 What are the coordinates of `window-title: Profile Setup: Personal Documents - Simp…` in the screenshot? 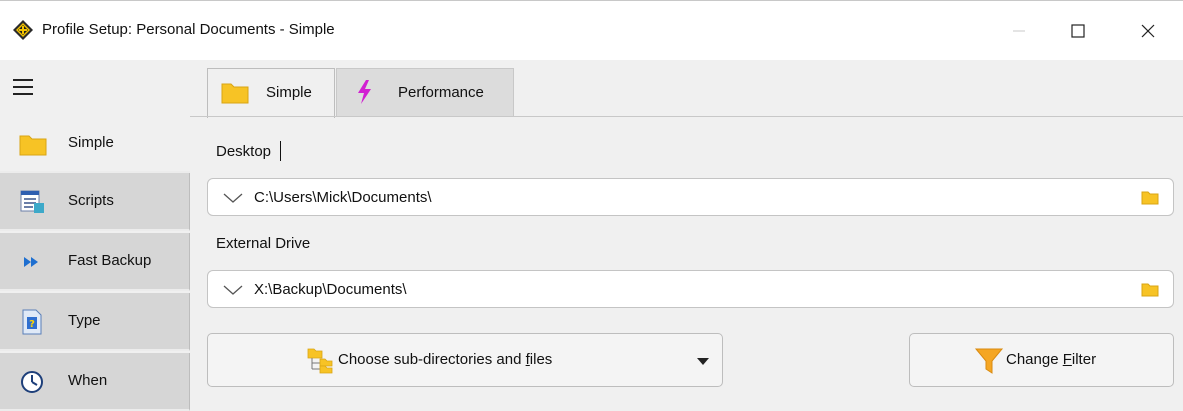 It's located at (188, 29).